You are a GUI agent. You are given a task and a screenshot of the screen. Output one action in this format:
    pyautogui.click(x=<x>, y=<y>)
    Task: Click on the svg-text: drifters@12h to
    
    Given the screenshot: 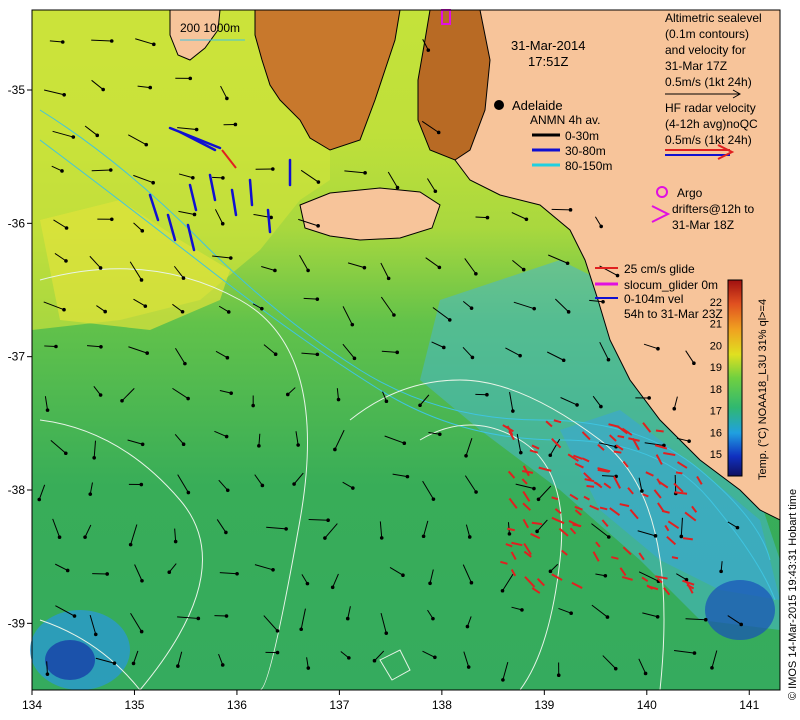 What is the action you would take?
    pyautogui.click(x=713, y=209)
    